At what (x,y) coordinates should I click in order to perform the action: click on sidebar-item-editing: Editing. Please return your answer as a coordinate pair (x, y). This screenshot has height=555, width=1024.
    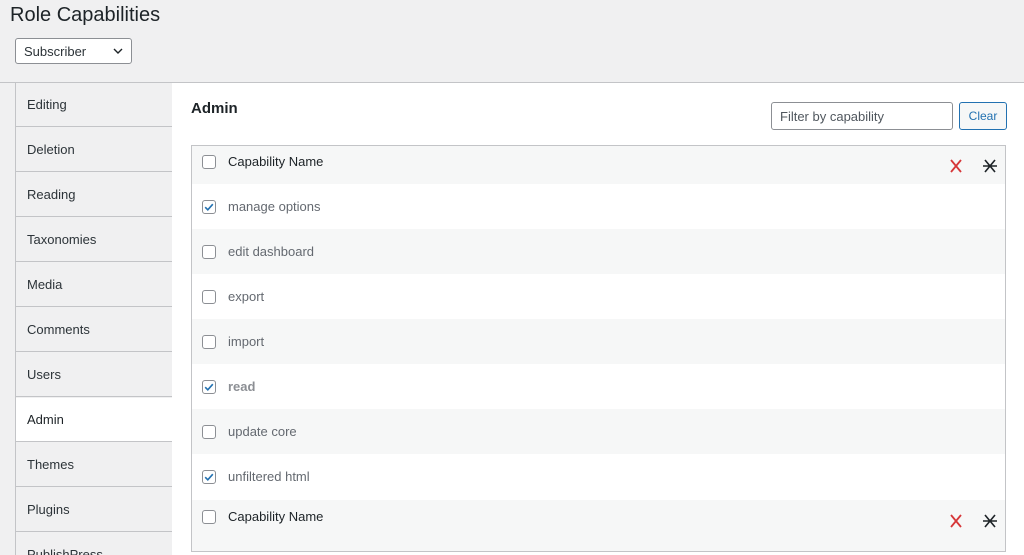
    Looking at the image, I should click on (94, 105).